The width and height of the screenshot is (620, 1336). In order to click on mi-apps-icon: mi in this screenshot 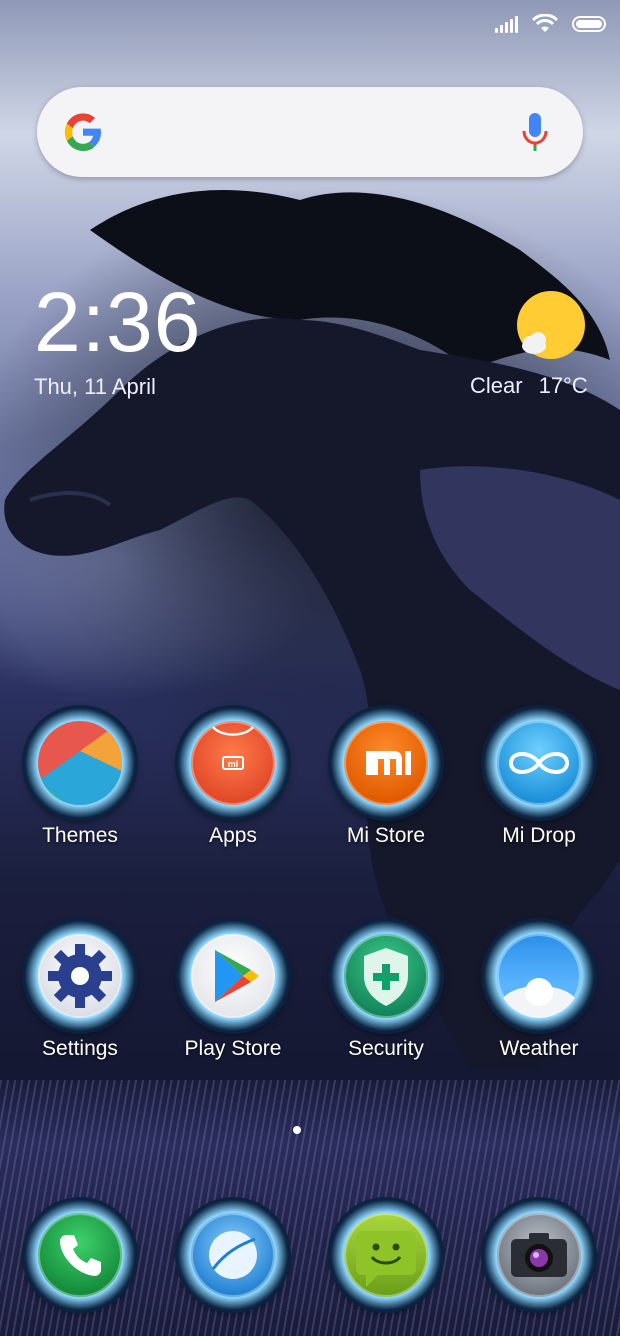, I will do `click(233, 763)`.